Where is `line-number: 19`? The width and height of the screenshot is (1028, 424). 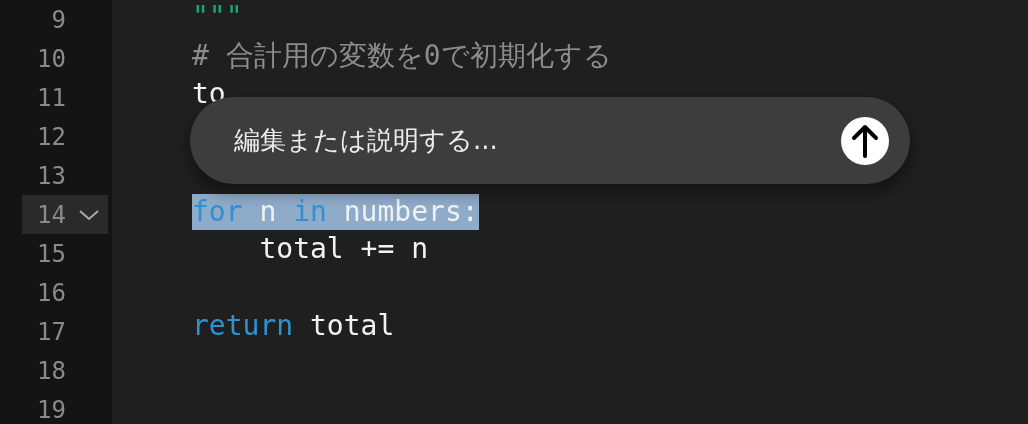
line-number: 19 is located at coordinates (51, 409).